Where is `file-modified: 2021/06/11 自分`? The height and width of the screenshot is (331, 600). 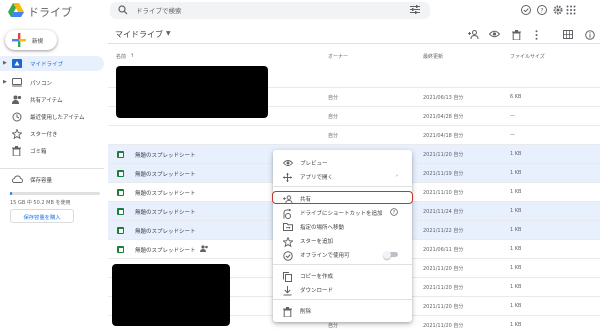 file-modified: 2021/06/11 自分 is located at coordinates (443, 250).